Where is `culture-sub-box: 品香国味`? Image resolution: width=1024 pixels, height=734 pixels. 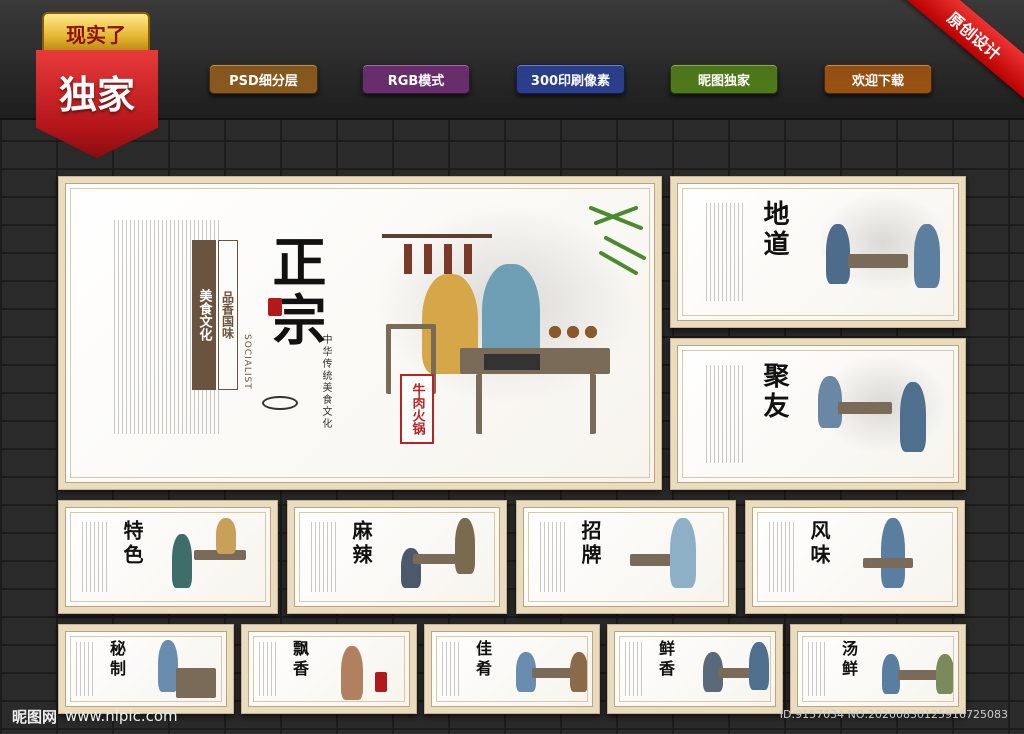 culture-sub-box: 品香国味 is located at coordinates (228, 315).